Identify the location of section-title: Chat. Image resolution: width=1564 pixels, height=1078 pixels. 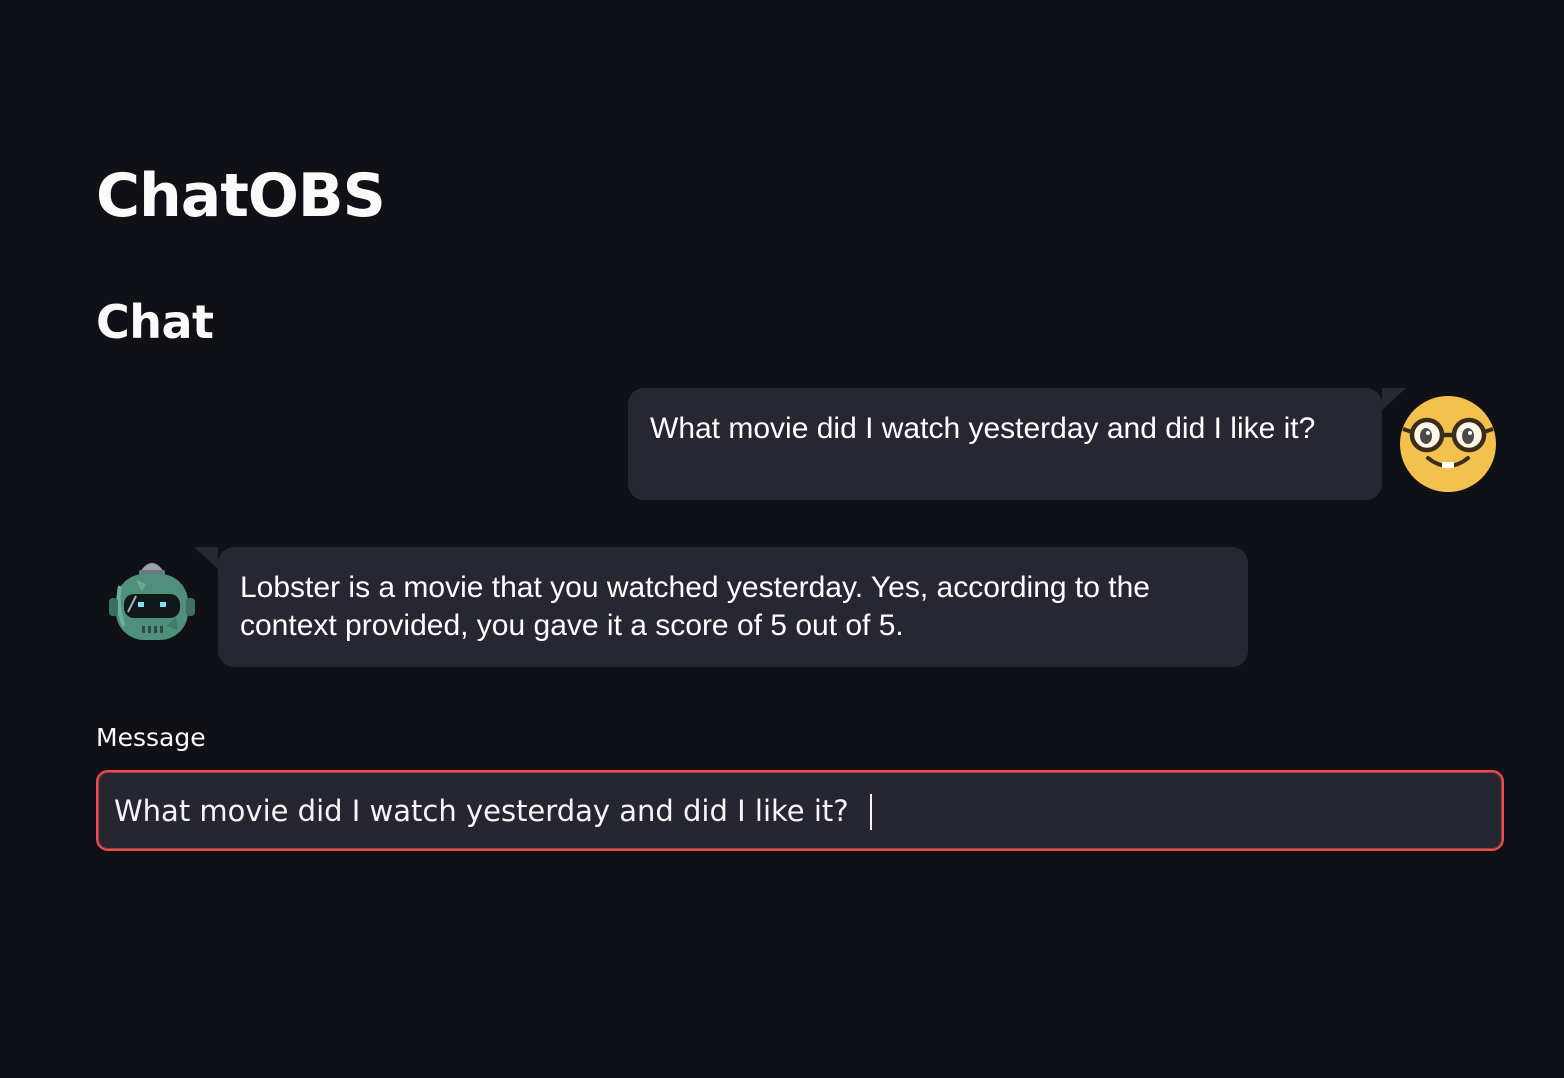
(155, 322).